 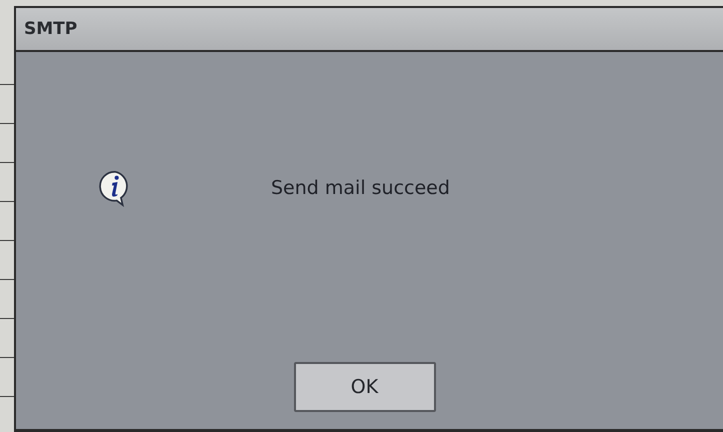 What do you see at coordinates (365, 387) in the screenshot?
I see `ok-button: OK` at bounding box center [365, 387].